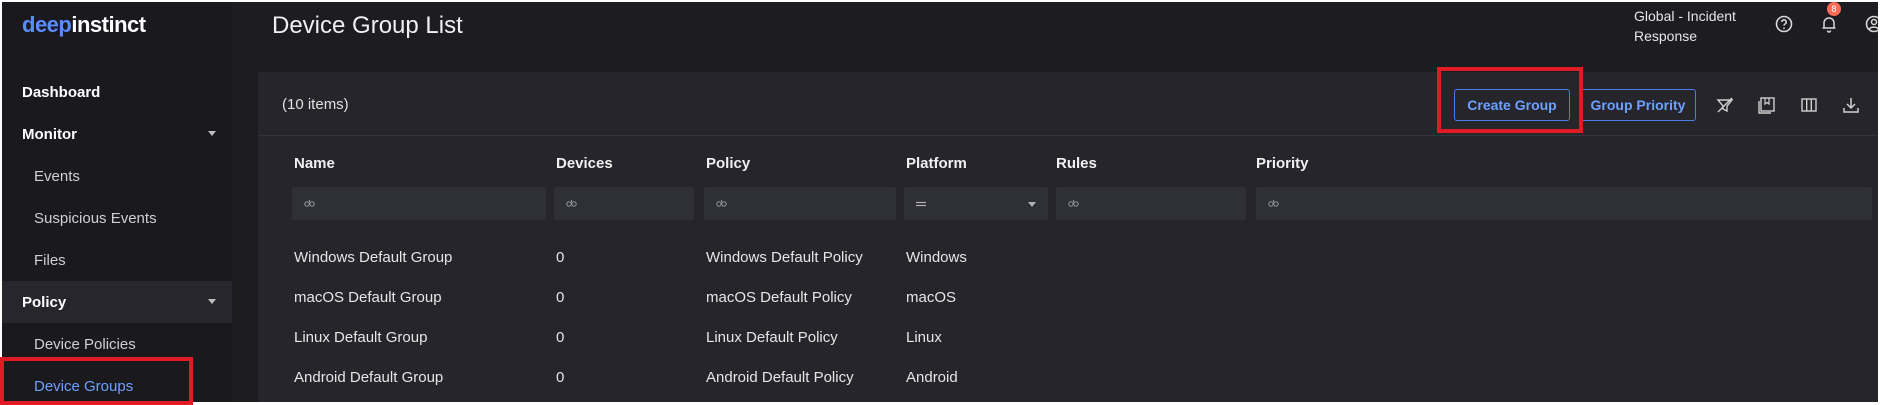 Image resolution: width=1880 pixels, height=405 pixels. Describe the element at coordinates (369, 377) in the screenshot. I see `cell-name: Android Default Group` at that location.